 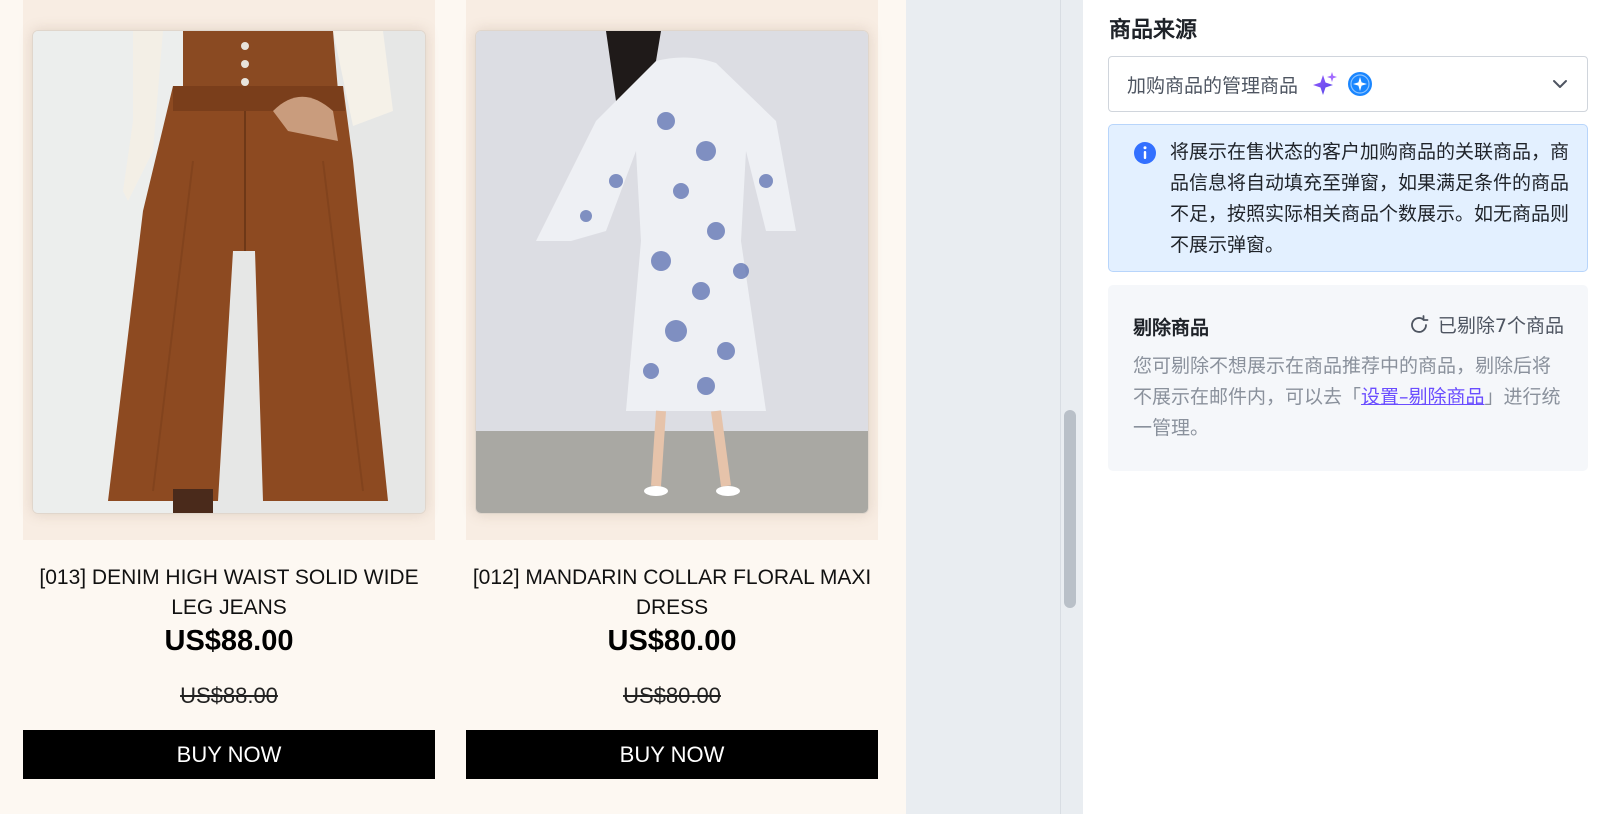 I want to click on removed-count-link: 已剔除7个商品, so click(x=1486, y=324).